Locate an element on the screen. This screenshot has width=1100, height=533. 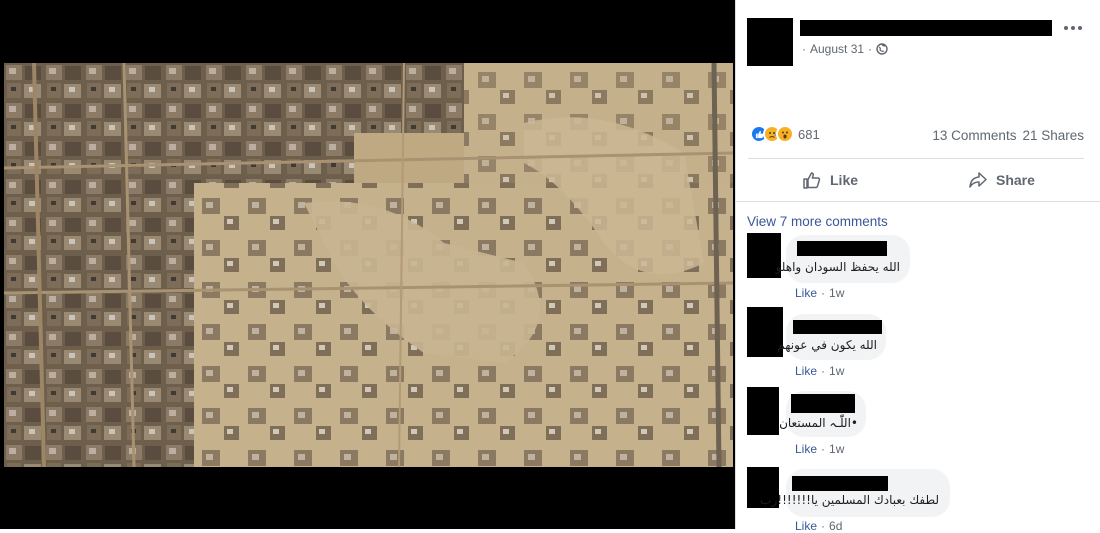
post-date: August 31 is located at coordinates (837, 49).